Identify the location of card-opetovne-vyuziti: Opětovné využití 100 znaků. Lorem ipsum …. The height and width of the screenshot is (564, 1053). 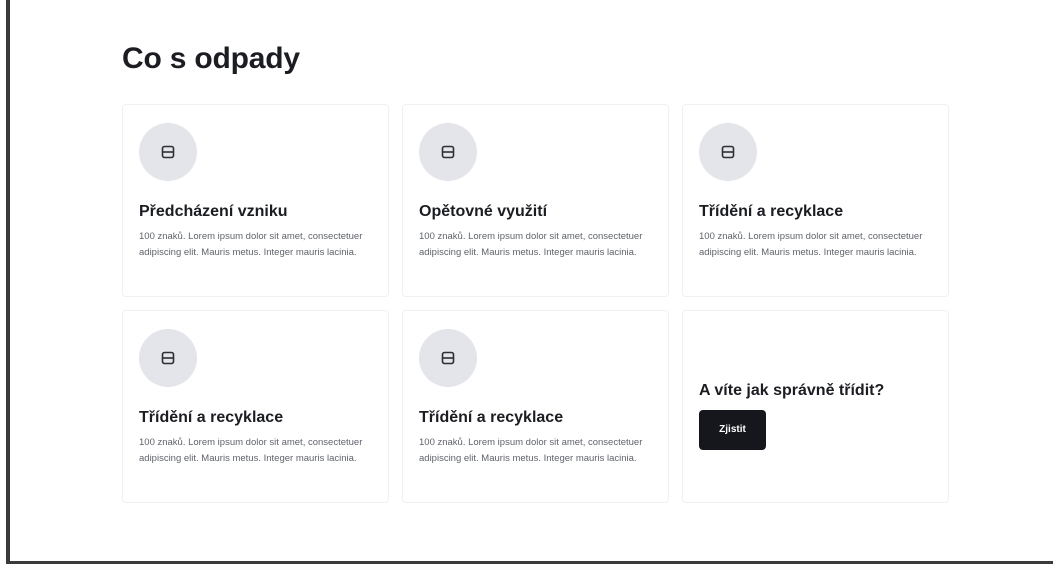
(535, 200).